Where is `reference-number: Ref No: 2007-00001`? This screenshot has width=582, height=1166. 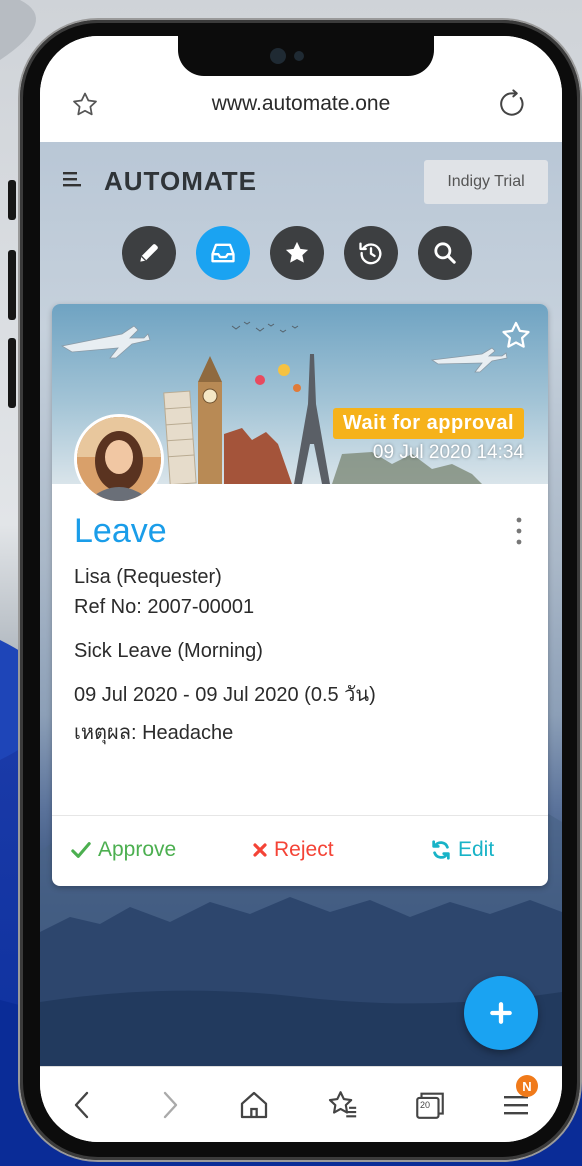
reference-number: Ref No: 2007-00001 is located at coordinates (164, 607).